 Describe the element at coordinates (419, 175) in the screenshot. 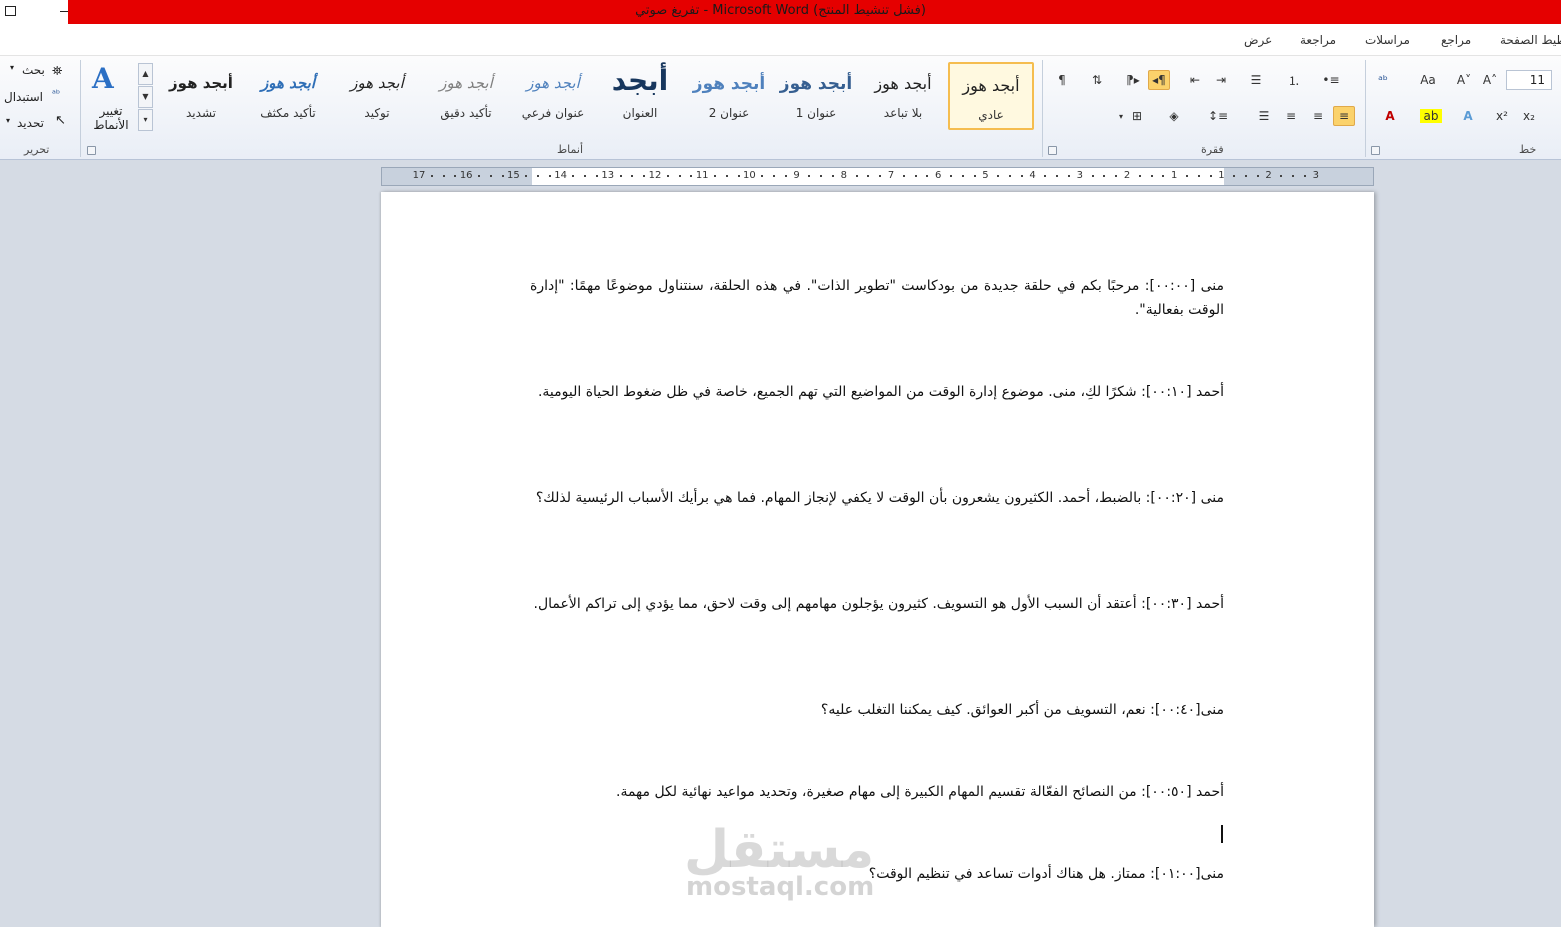

I see `ruler-number: 17` at that location.